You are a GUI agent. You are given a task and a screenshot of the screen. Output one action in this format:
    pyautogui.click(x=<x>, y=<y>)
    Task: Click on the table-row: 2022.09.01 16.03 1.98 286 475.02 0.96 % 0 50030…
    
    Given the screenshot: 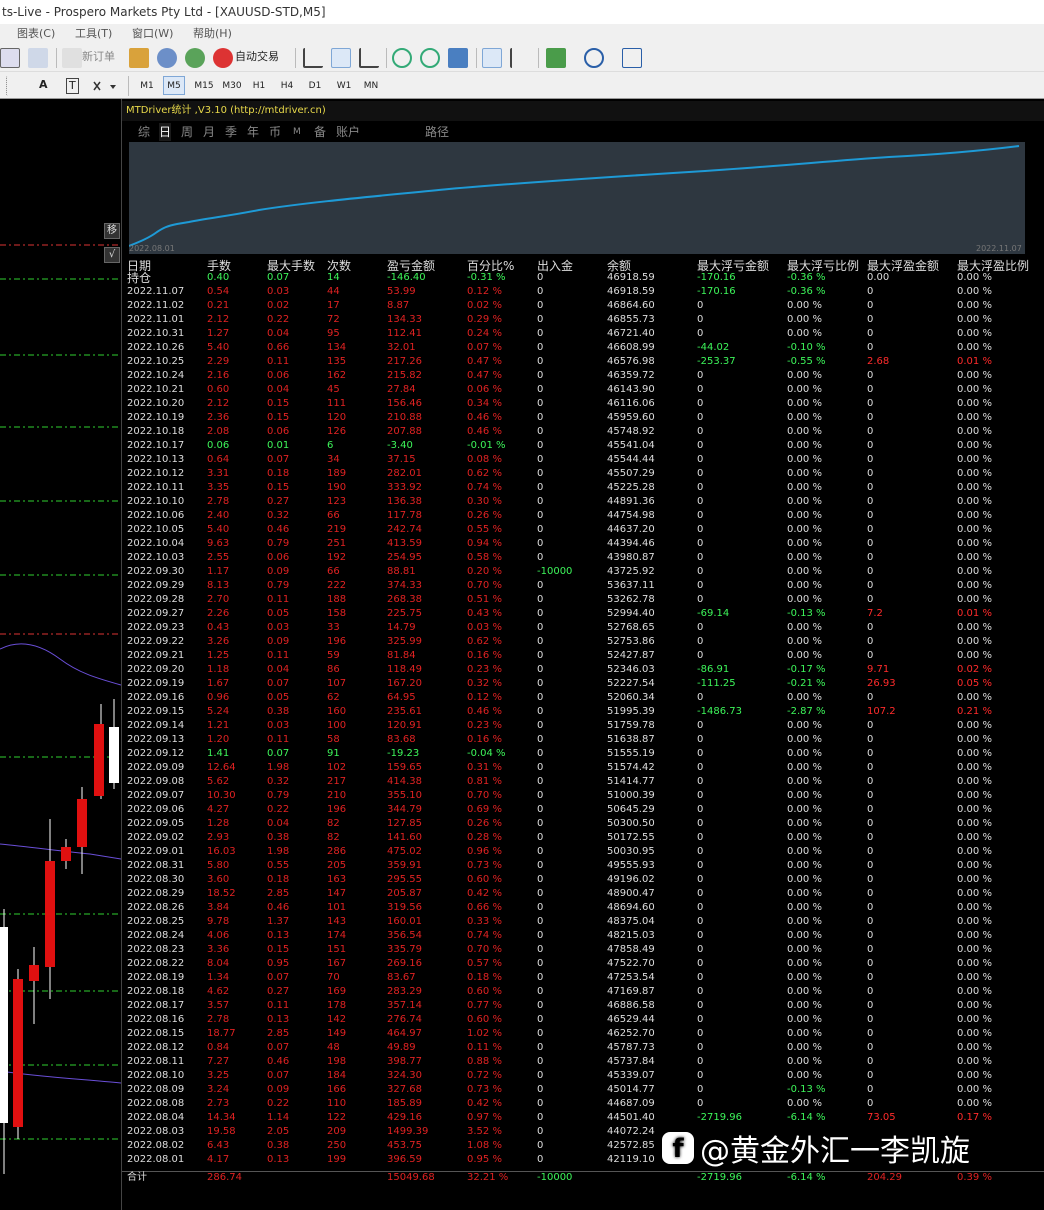 What is the action you would take?
    pyautogui.click(x=583, y=852)
    